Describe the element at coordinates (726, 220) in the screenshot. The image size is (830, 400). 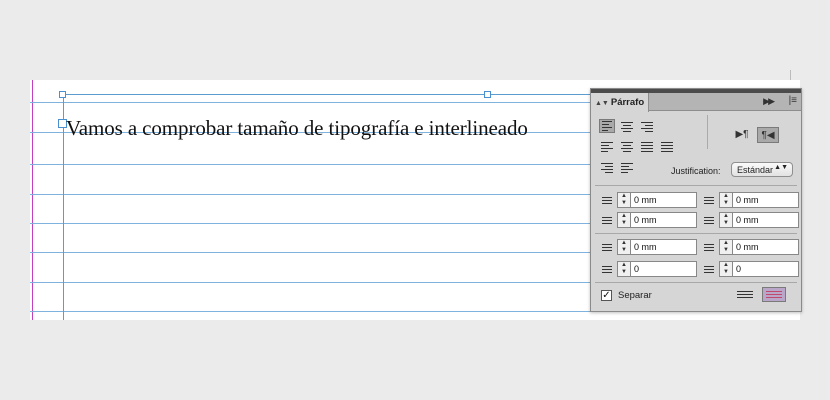
I see `last-line-indent-stepper: ▲ ▼` at that location.